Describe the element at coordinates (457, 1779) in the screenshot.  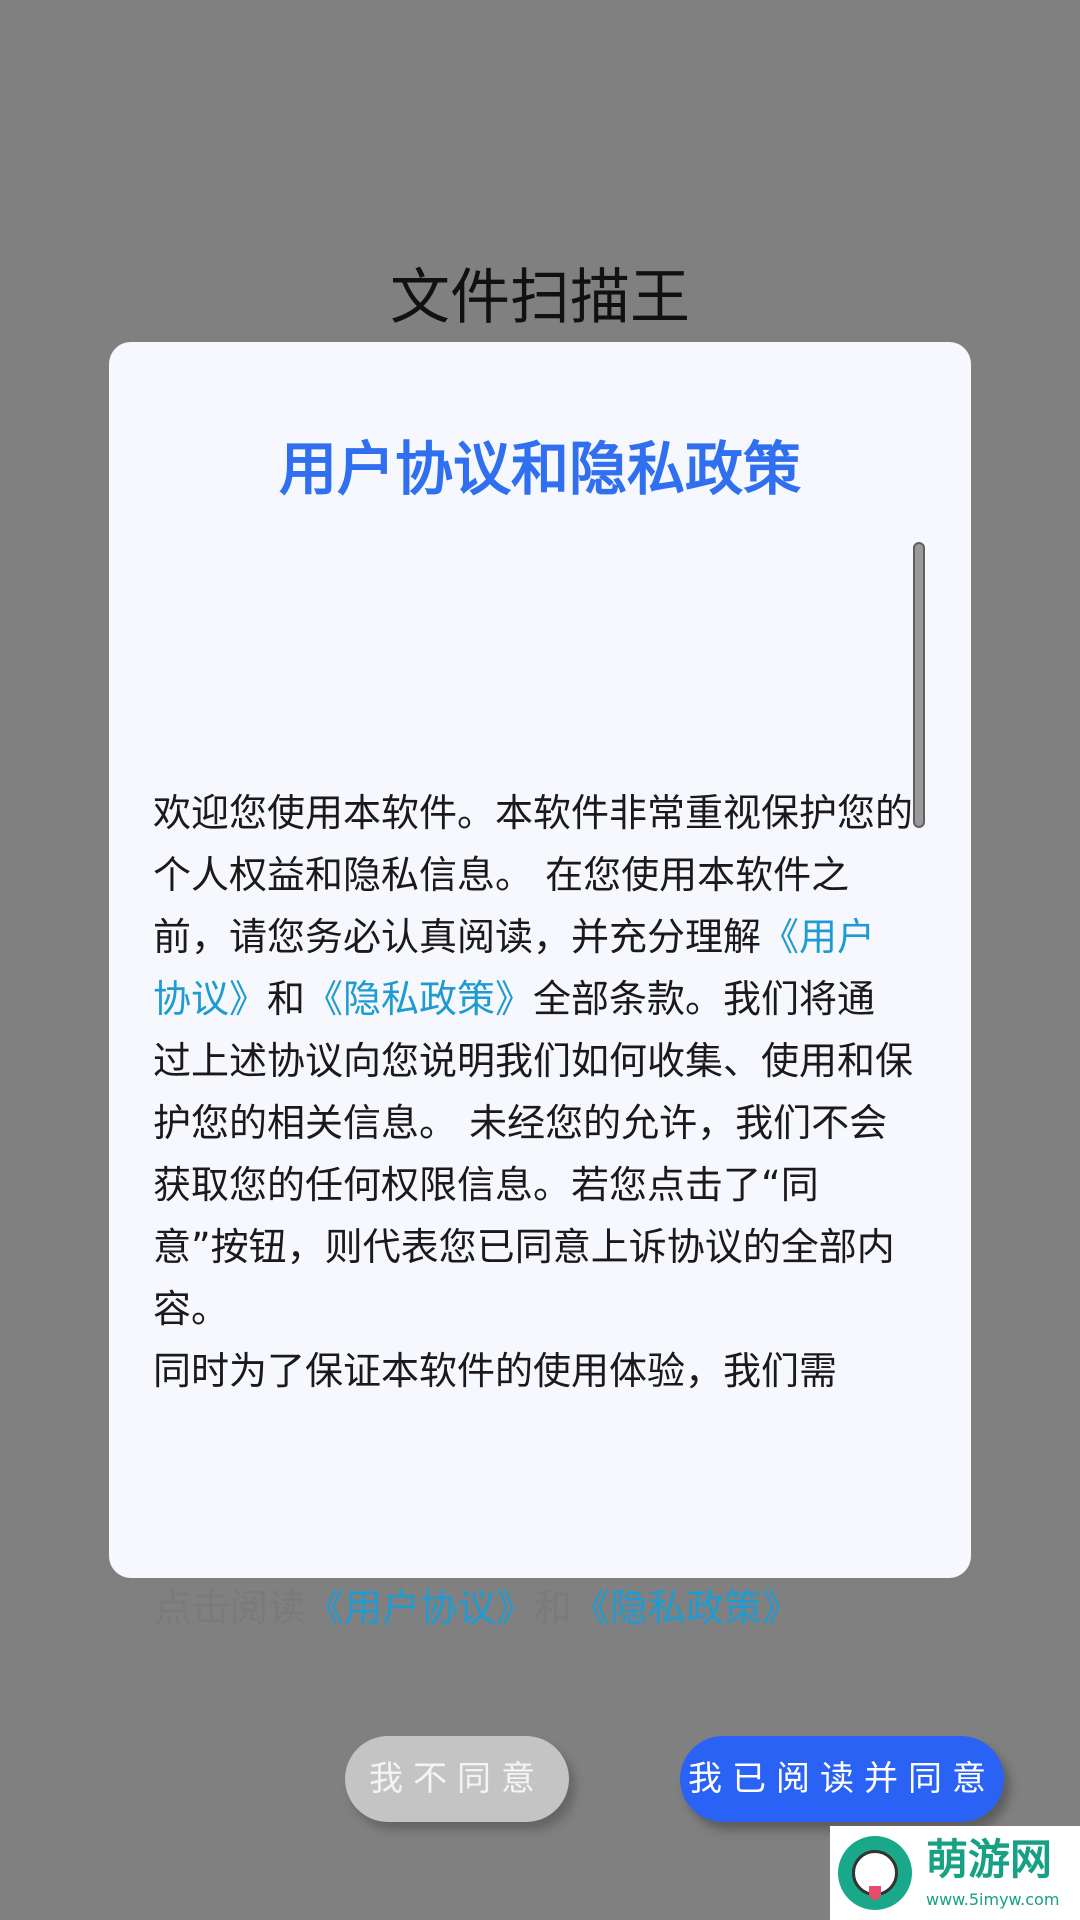
I see `disagree-button: 我不同意` at that location.